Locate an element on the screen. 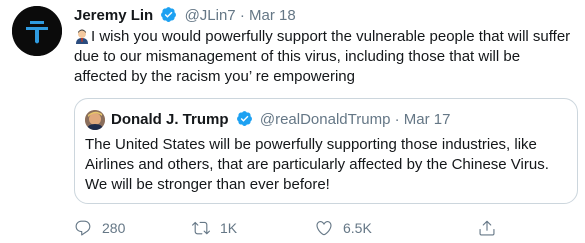  avatar-logo-icon is located at coordinates (37, 31).